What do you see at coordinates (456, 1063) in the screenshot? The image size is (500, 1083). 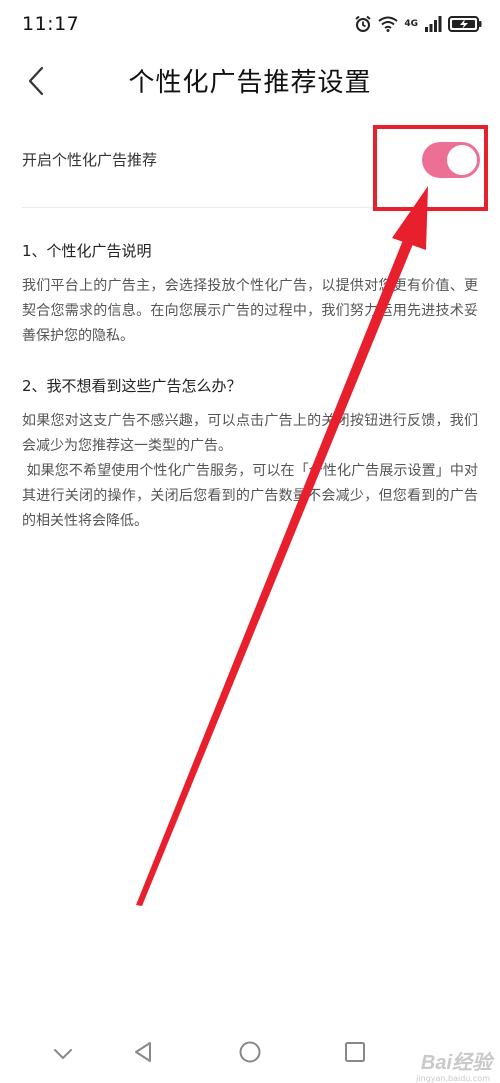 I see `baidu-jingyan-watermark: Bai经验` at bounding box center [456, 1063].